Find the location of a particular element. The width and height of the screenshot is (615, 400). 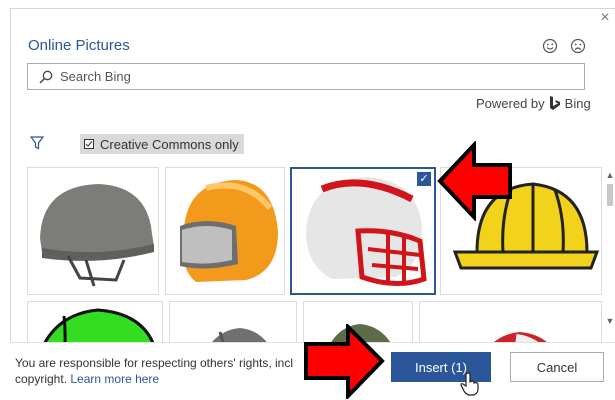

annotation-arrow-left-icon is located at coordinates (474, 181).